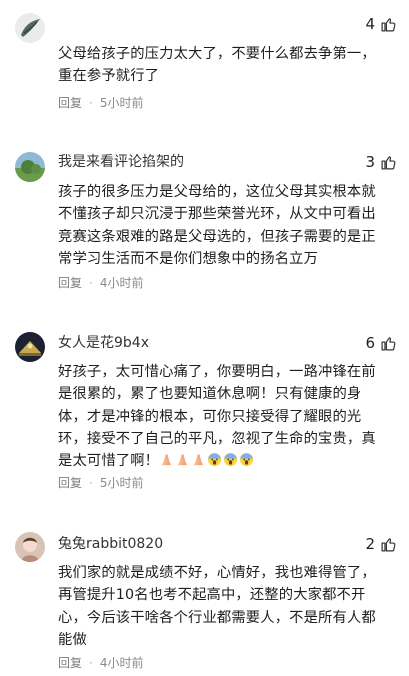 This screenshot has width=409, height=676. What do you see at coordinates (370, 343) in the screenshot?
I see `like-count: 6` at bounding box center [370, 343].